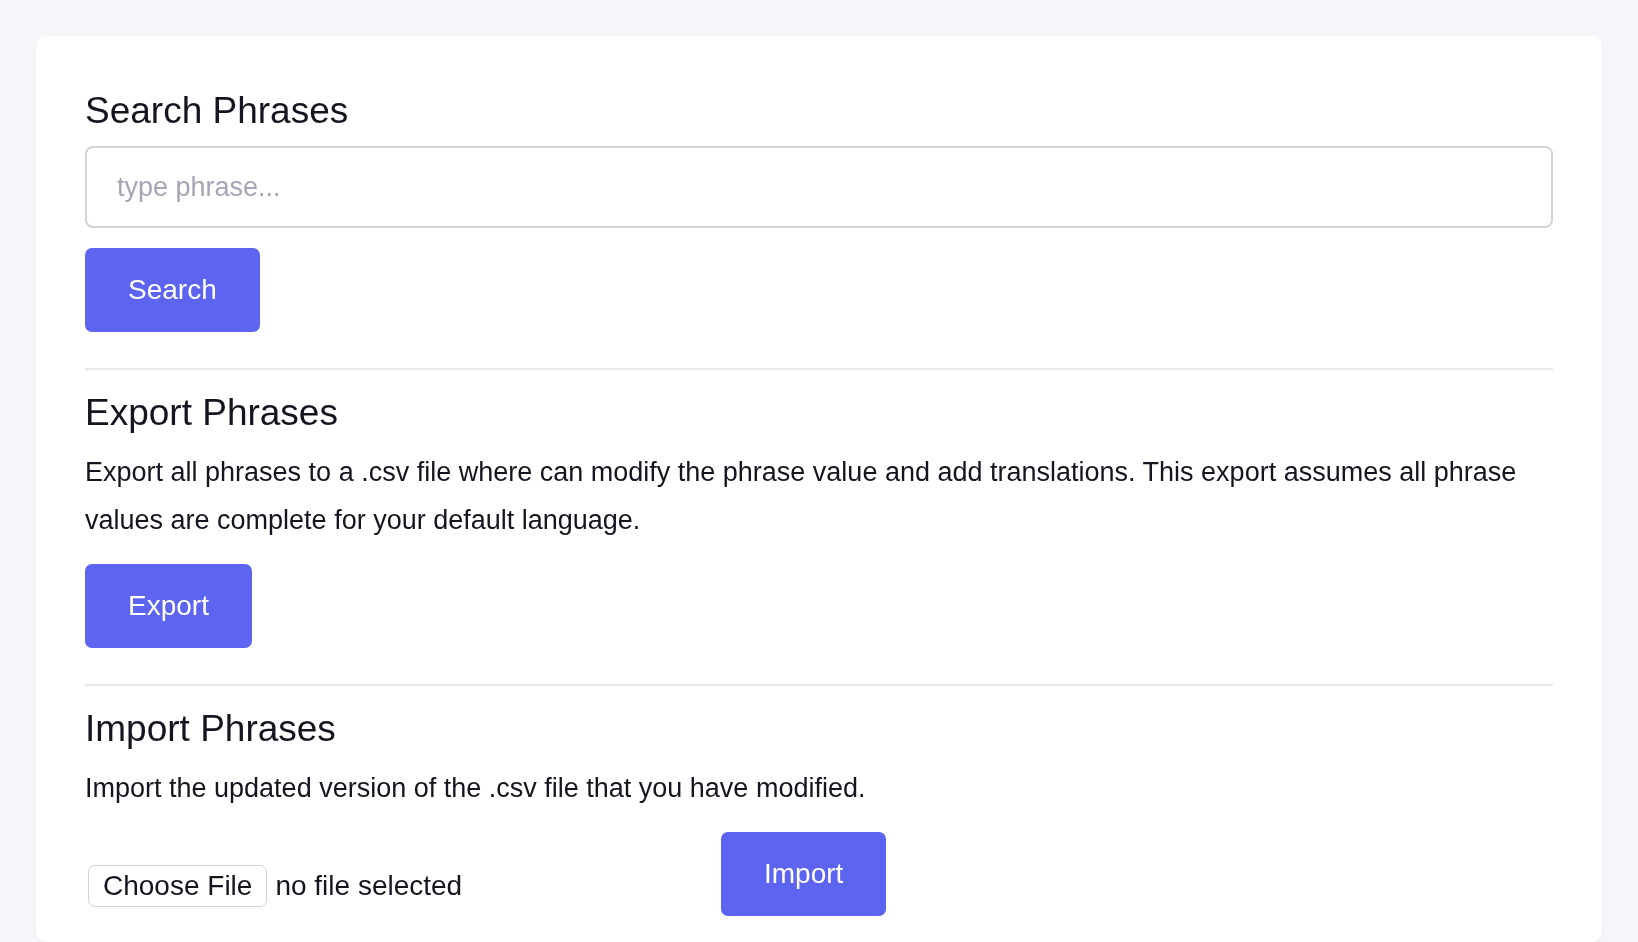  What do you see at coordinates (369, 886) in the screenshot?
I see `file-status: no file selected` at bounding box center [369, 886].